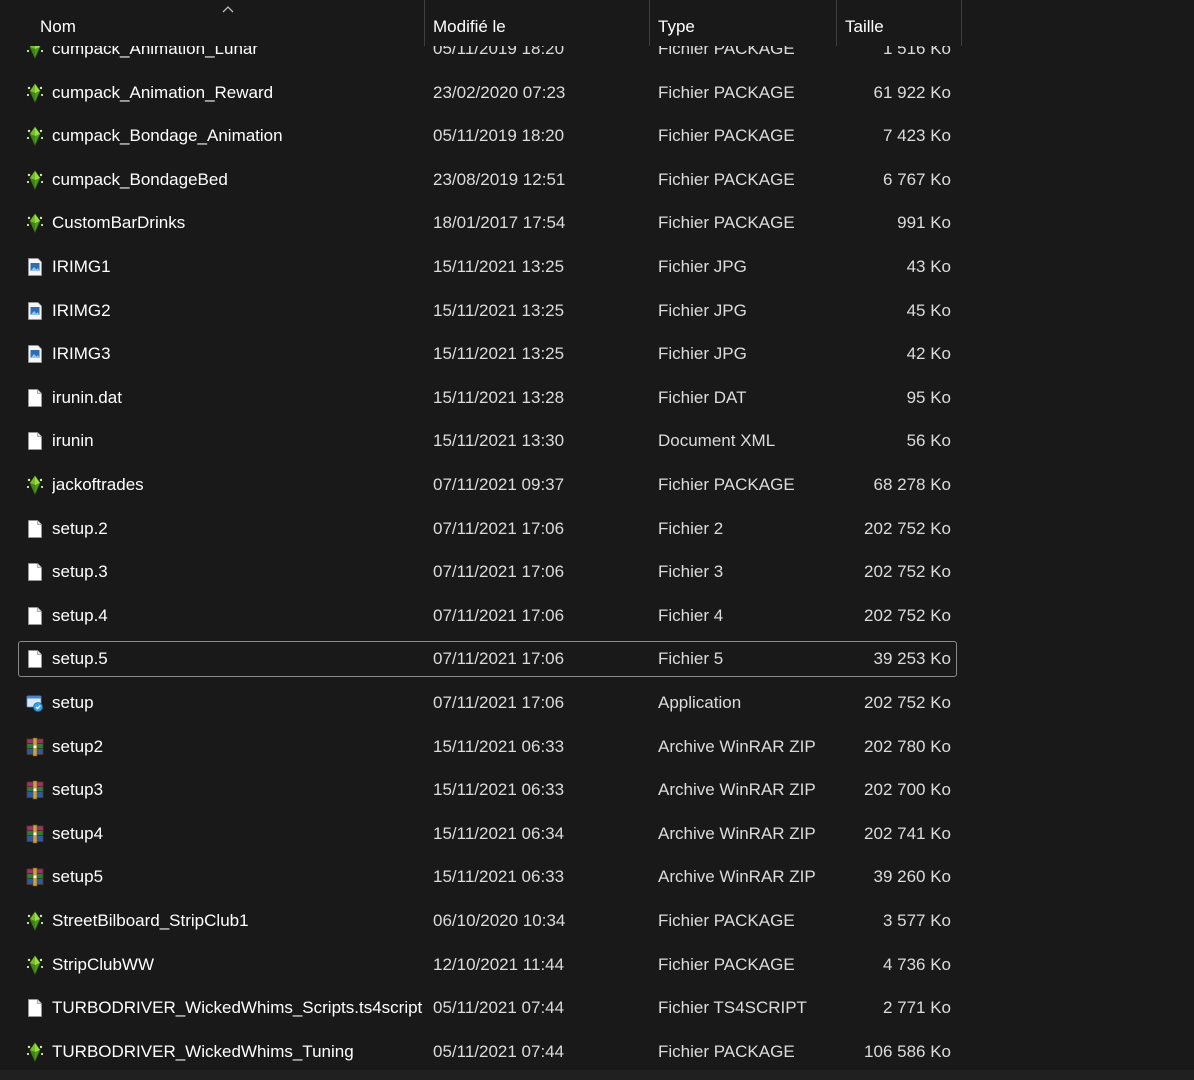 The height and width of the screenshot is (1080, 1194). I want to click on column-header-name-label: Nom, so click(58, 26).